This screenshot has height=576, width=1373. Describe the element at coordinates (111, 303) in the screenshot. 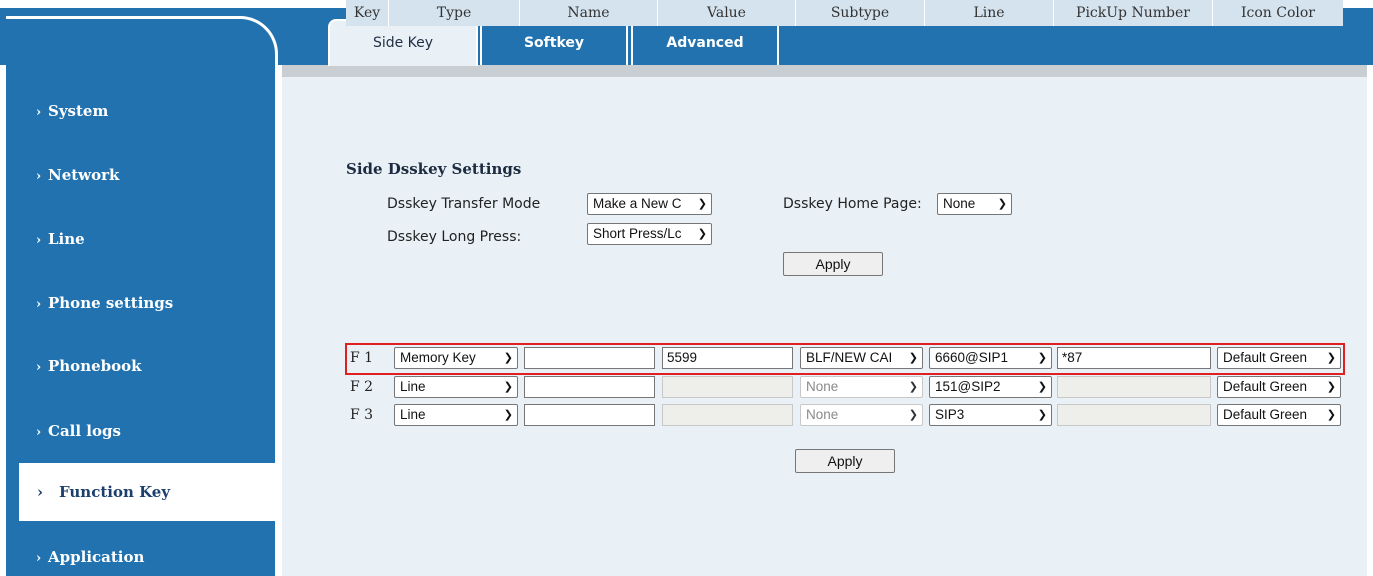

I see `sidebar-item-label: Phone settings` at that location.